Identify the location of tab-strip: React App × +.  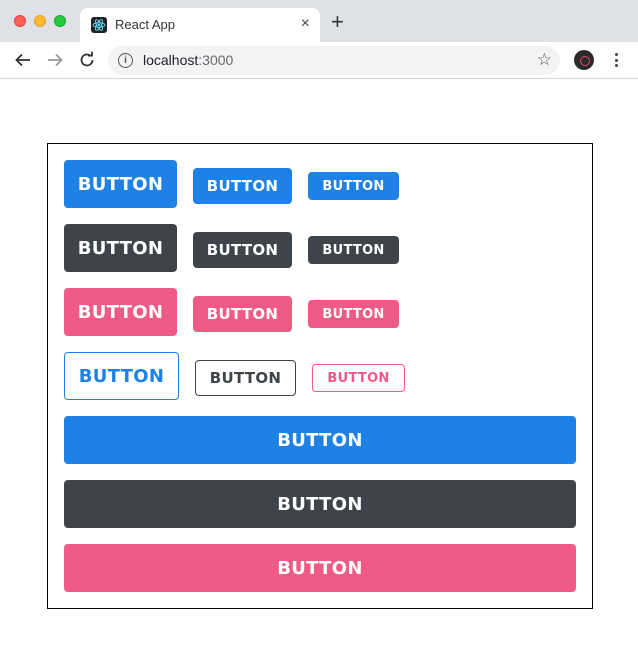
(319, 21).